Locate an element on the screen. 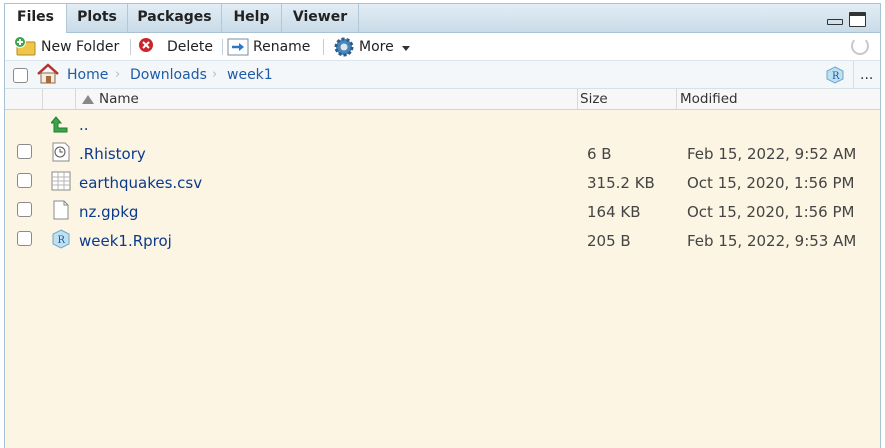 The width and height of the screenshot is (885, 448). csv-file-icon is located at coordinates (61, 181).